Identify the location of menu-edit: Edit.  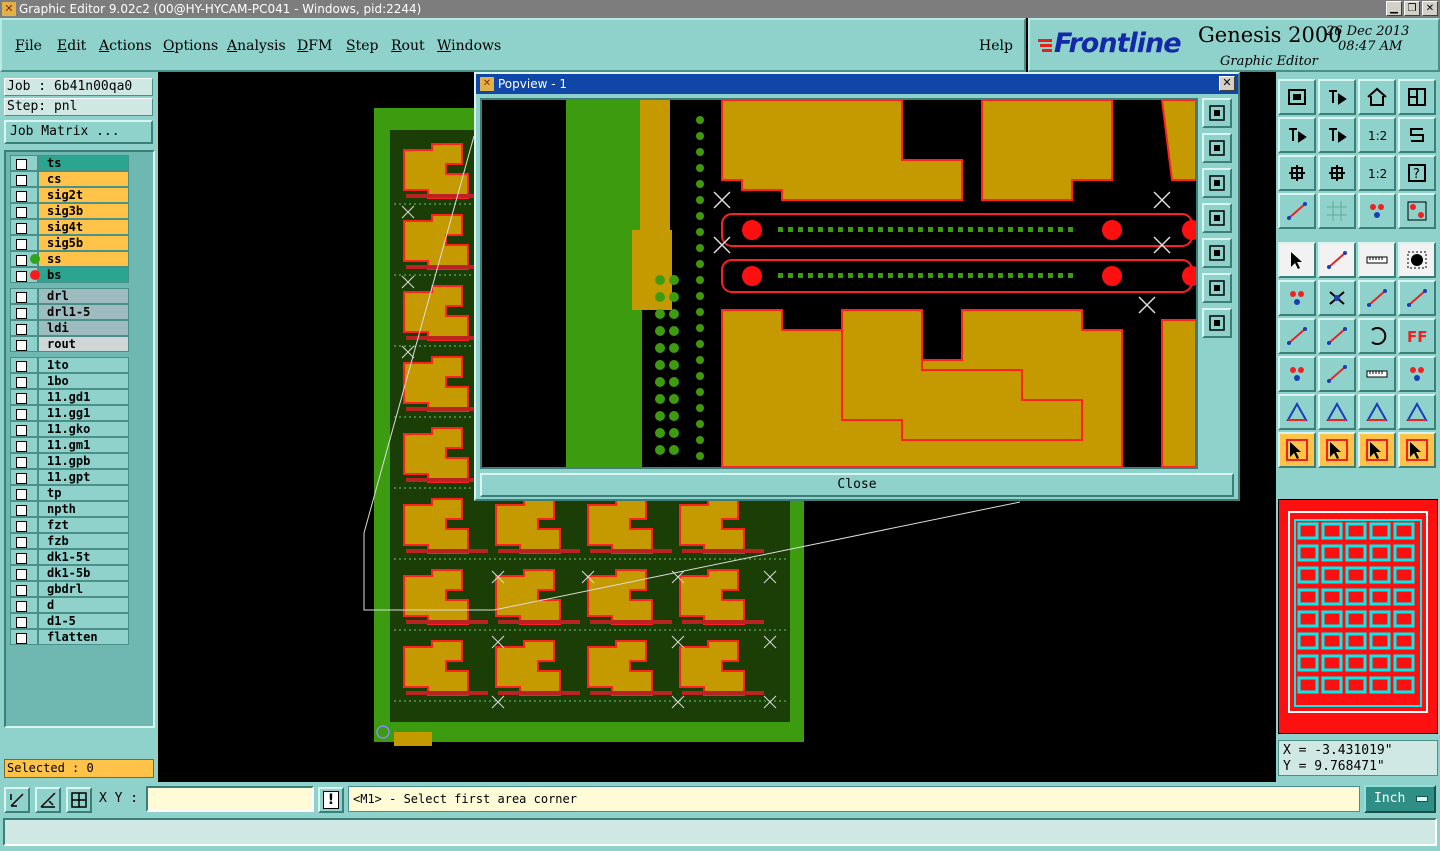
(71, 46).